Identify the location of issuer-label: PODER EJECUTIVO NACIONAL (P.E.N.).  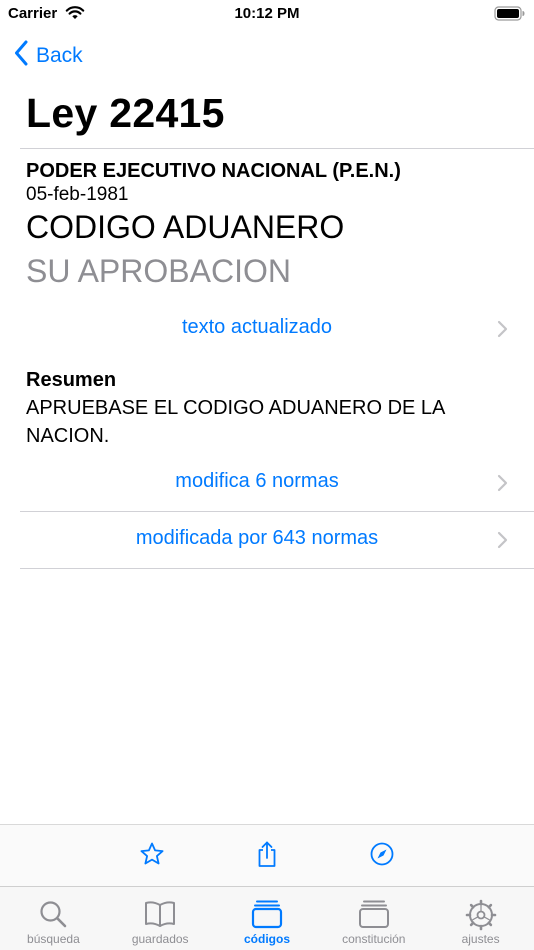
(213, 171).